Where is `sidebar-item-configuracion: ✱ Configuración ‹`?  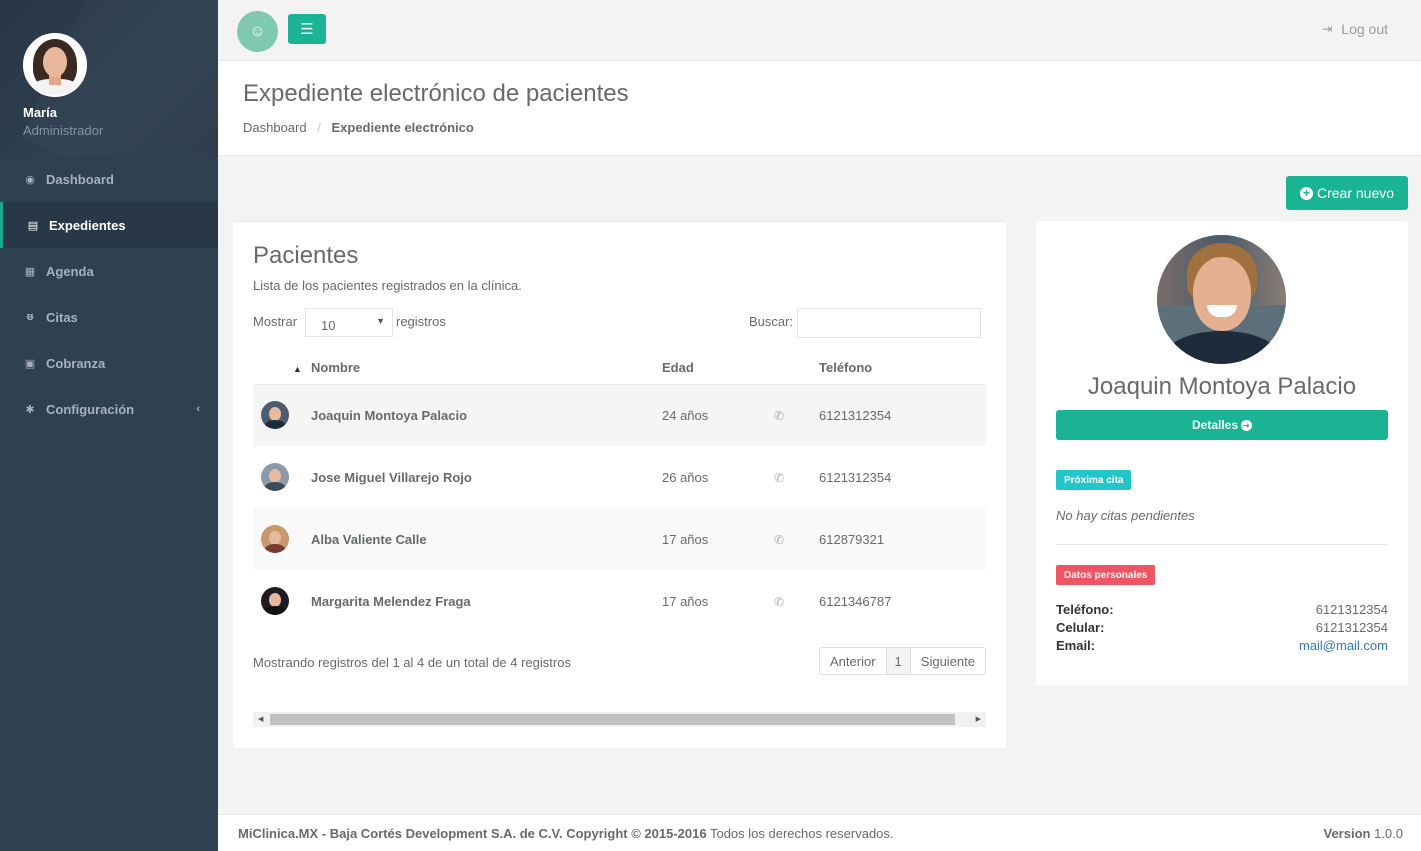 sidebar-item-configuracion: ✱ Configuración ‹ is located at coordinates (109, 409).